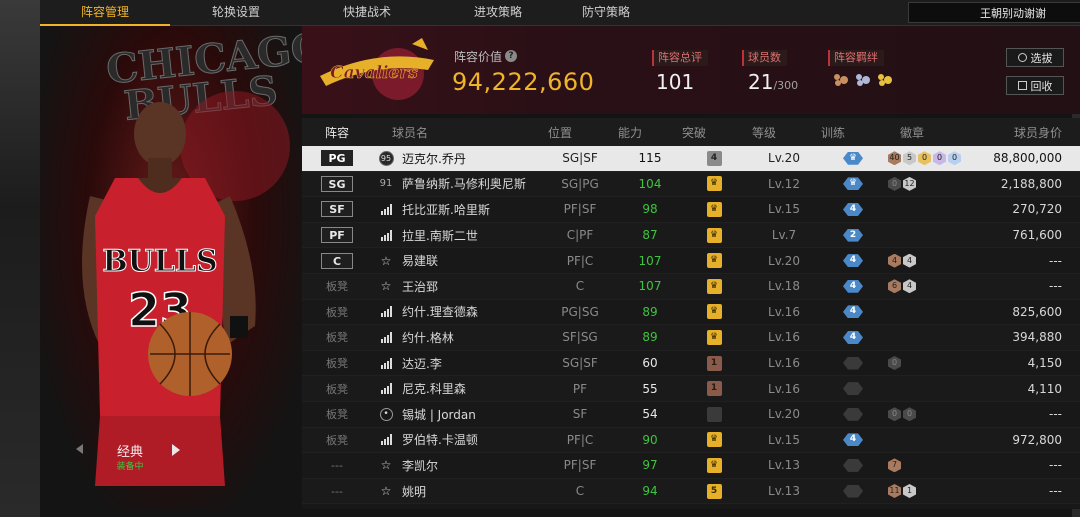  I want to click on table-row: 板凳 ☆ 王治郅 C 107 ♛ Lv.18 4 6 4 ---, so click(691, 286).